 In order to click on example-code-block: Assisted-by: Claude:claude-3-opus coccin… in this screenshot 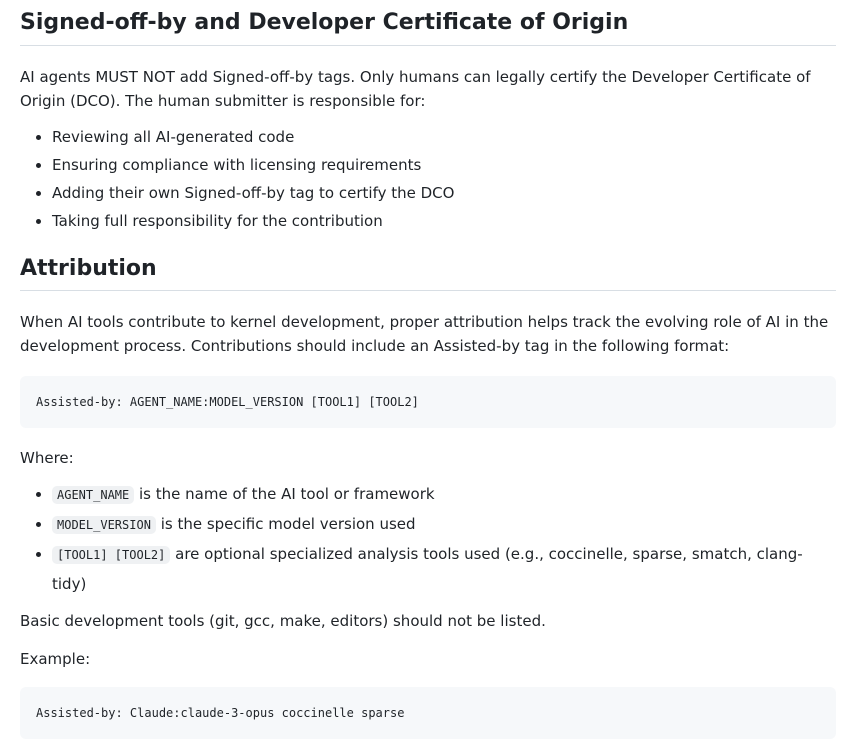, I will do `click(428, 713)`.